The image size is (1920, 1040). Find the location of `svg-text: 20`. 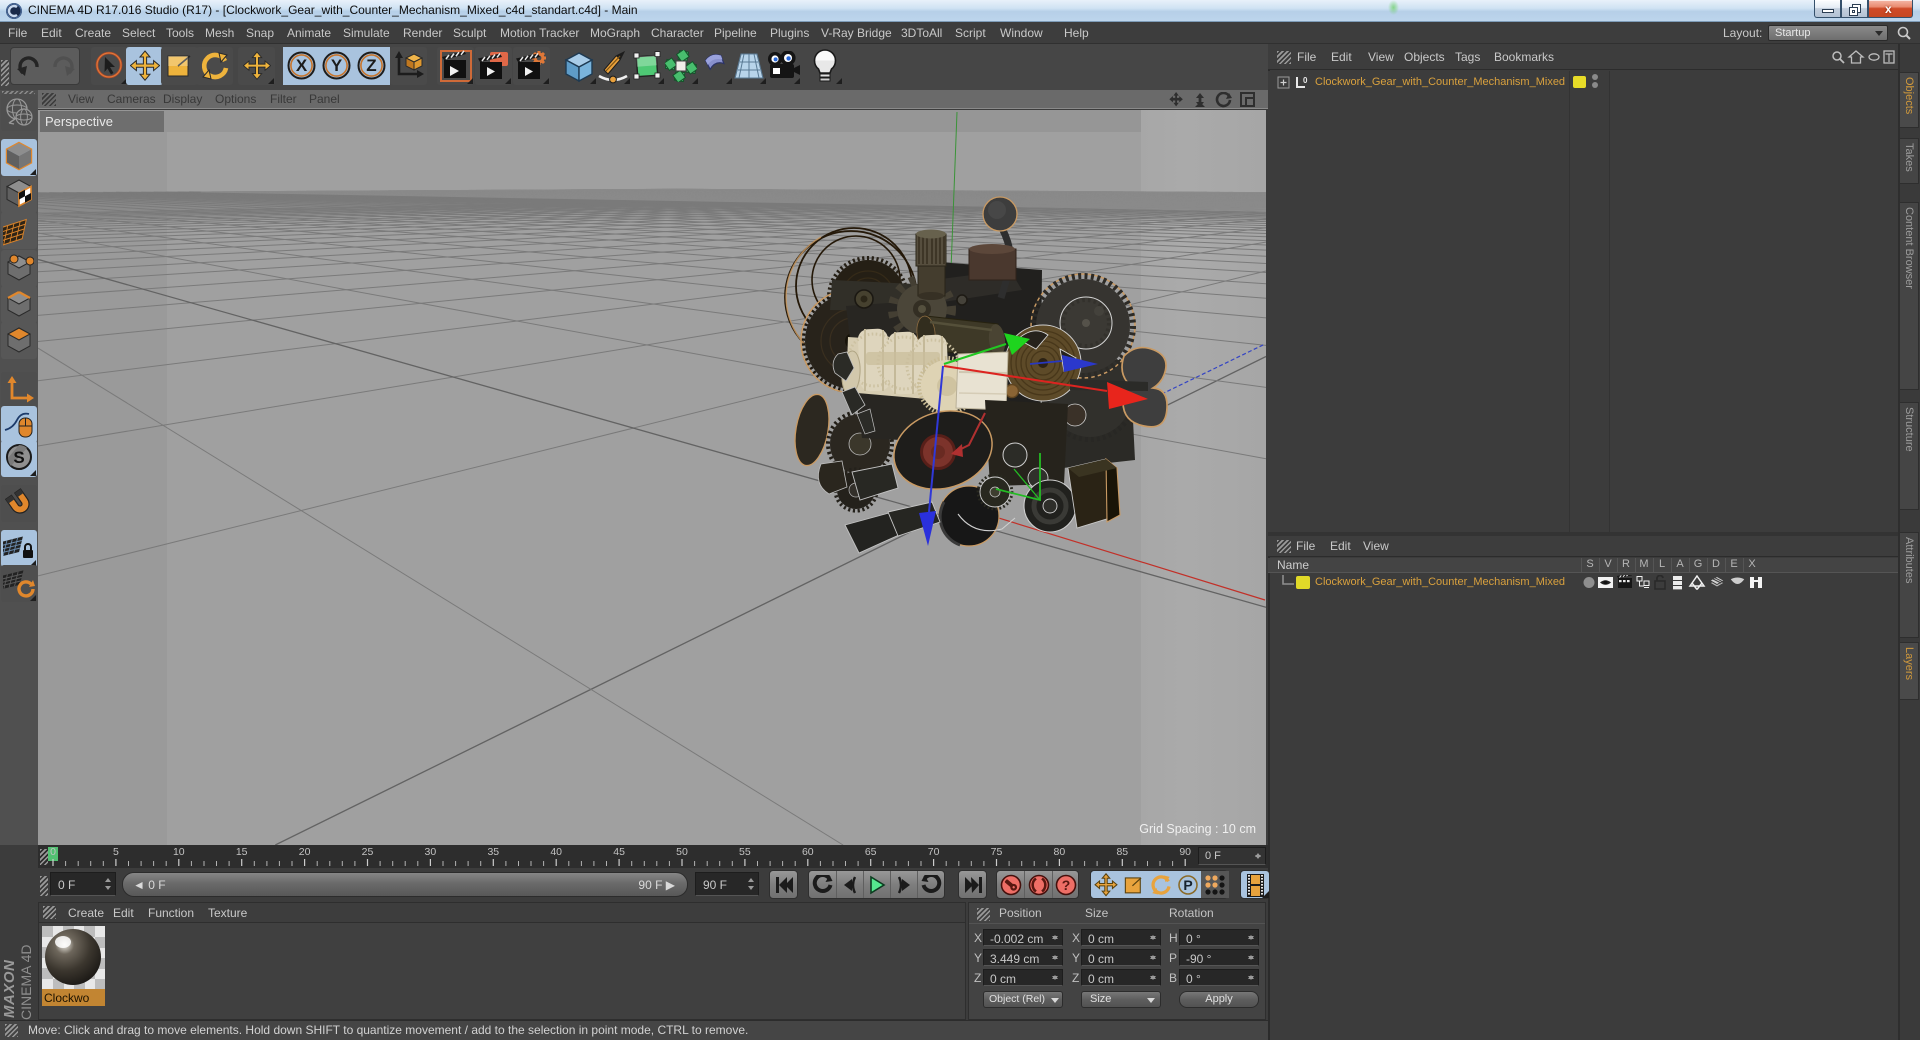

svg-text: 20 is located at coordinates (305, 852).